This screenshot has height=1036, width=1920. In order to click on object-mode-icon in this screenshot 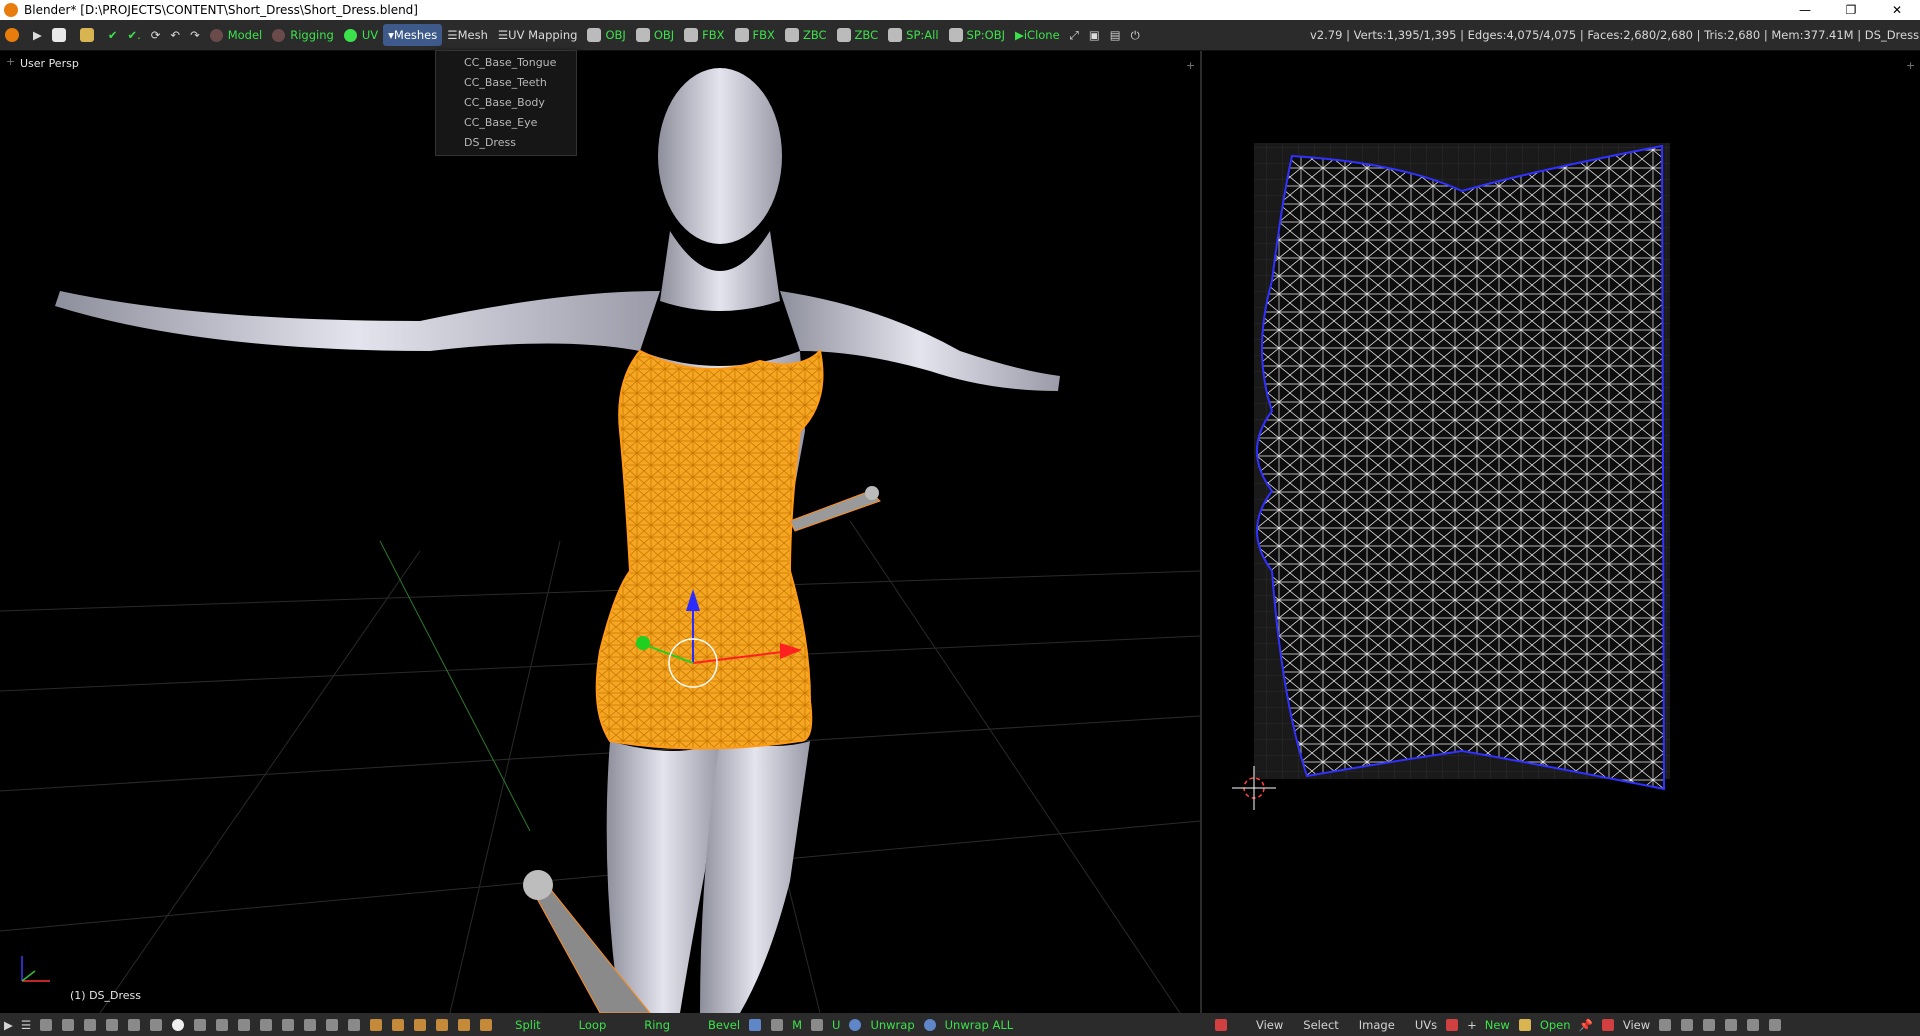, I will do `click(200, 1024)`.